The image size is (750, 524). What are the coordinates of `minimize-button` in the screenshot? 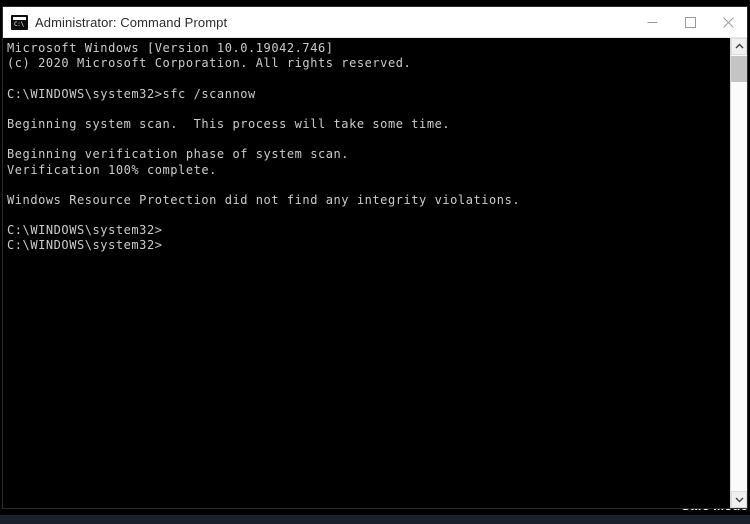 It's located at (652, 22).